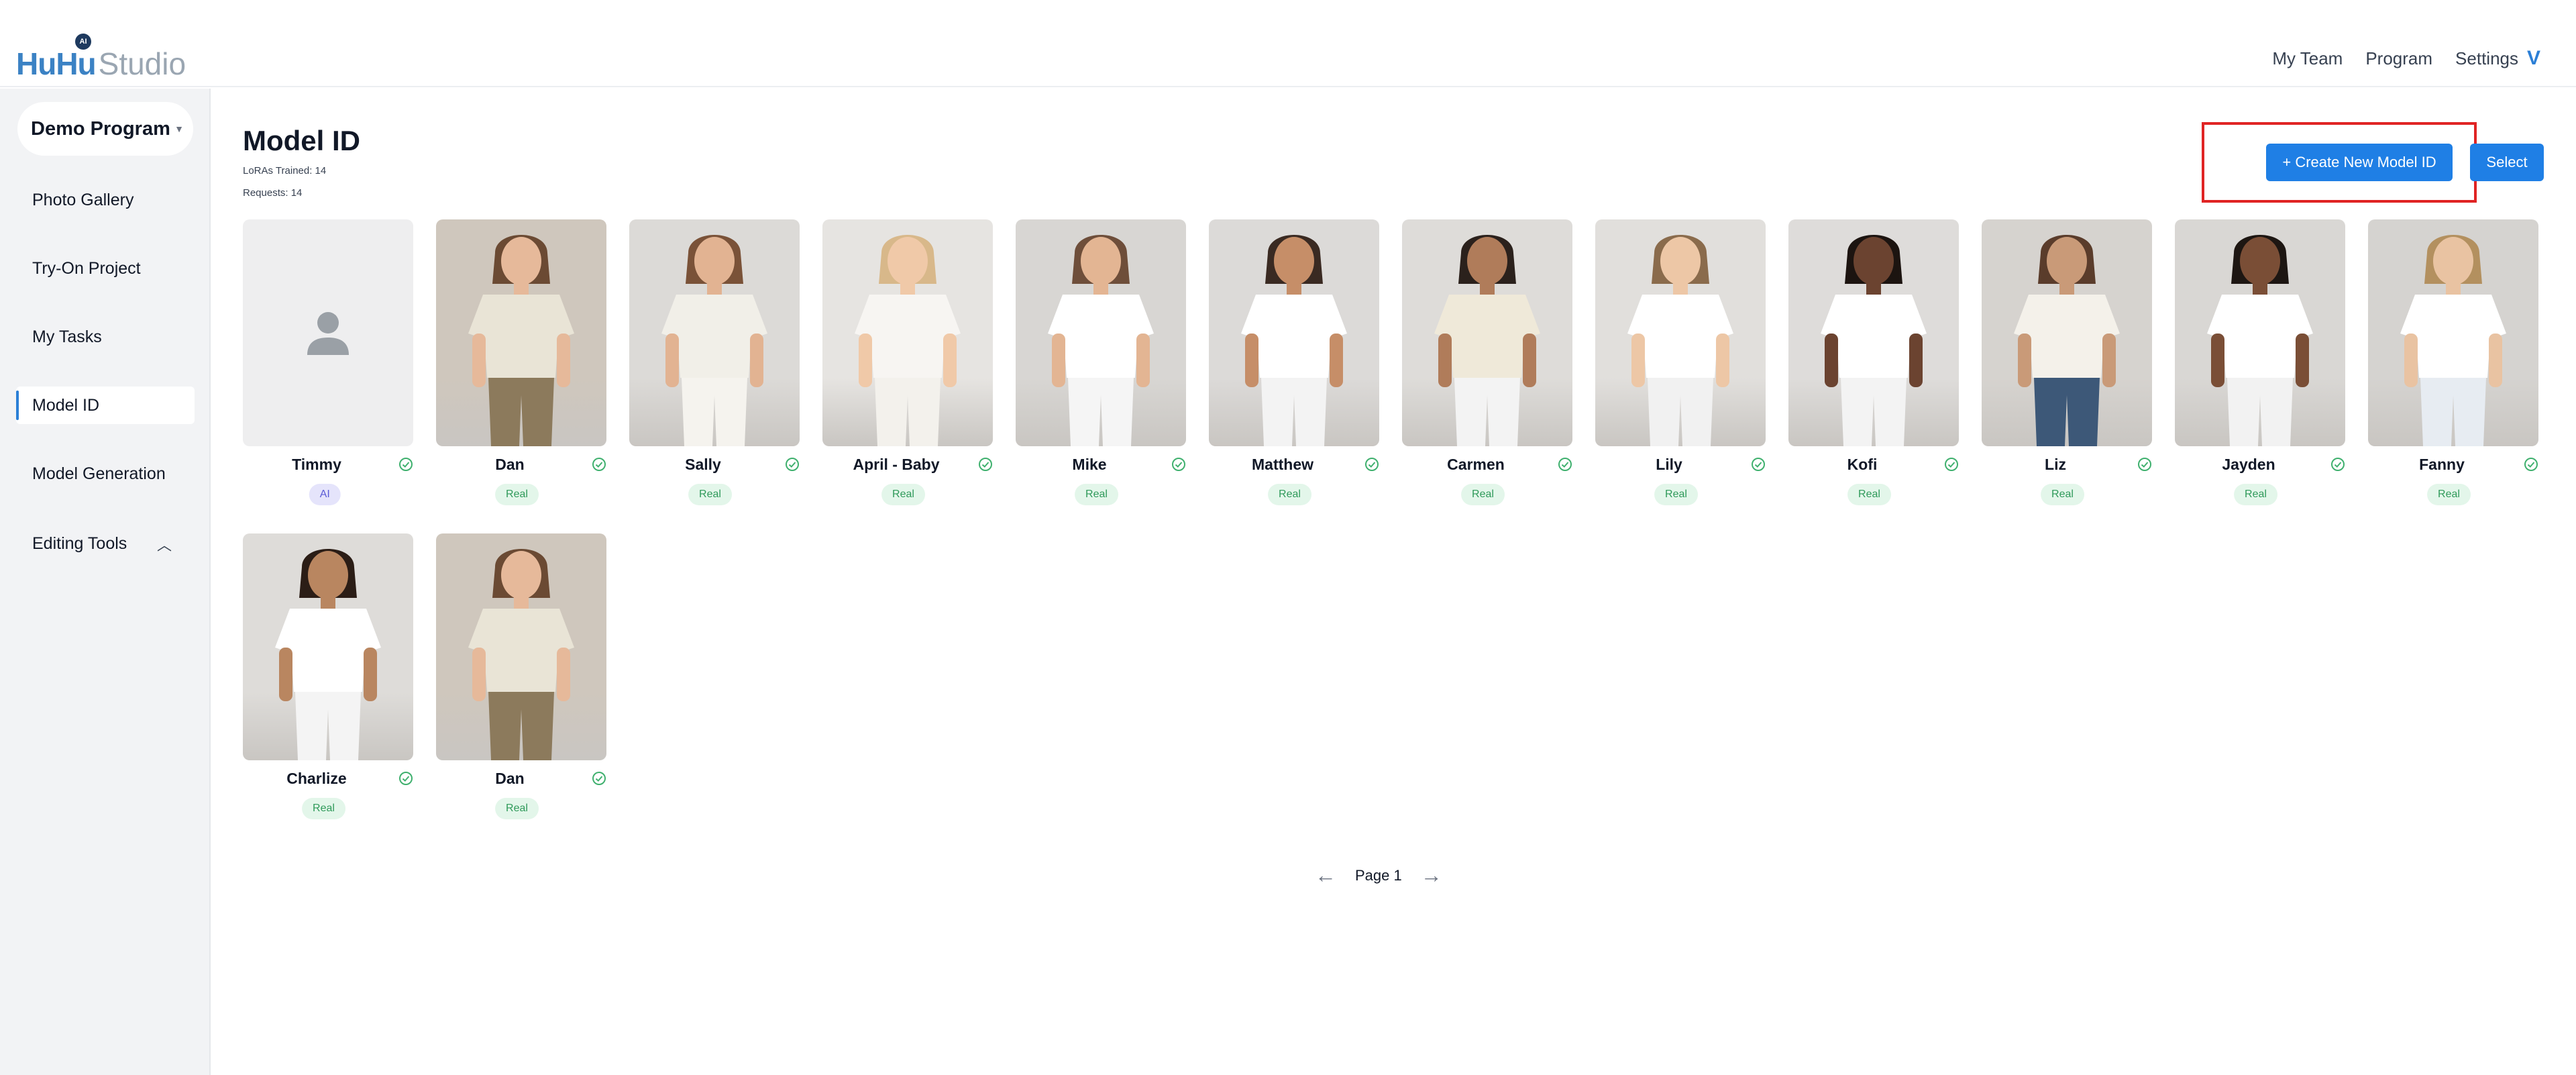 This screenshot has height=1075, width=2576. I want to click on model-card: Carmen Real, so click(1487, 363).